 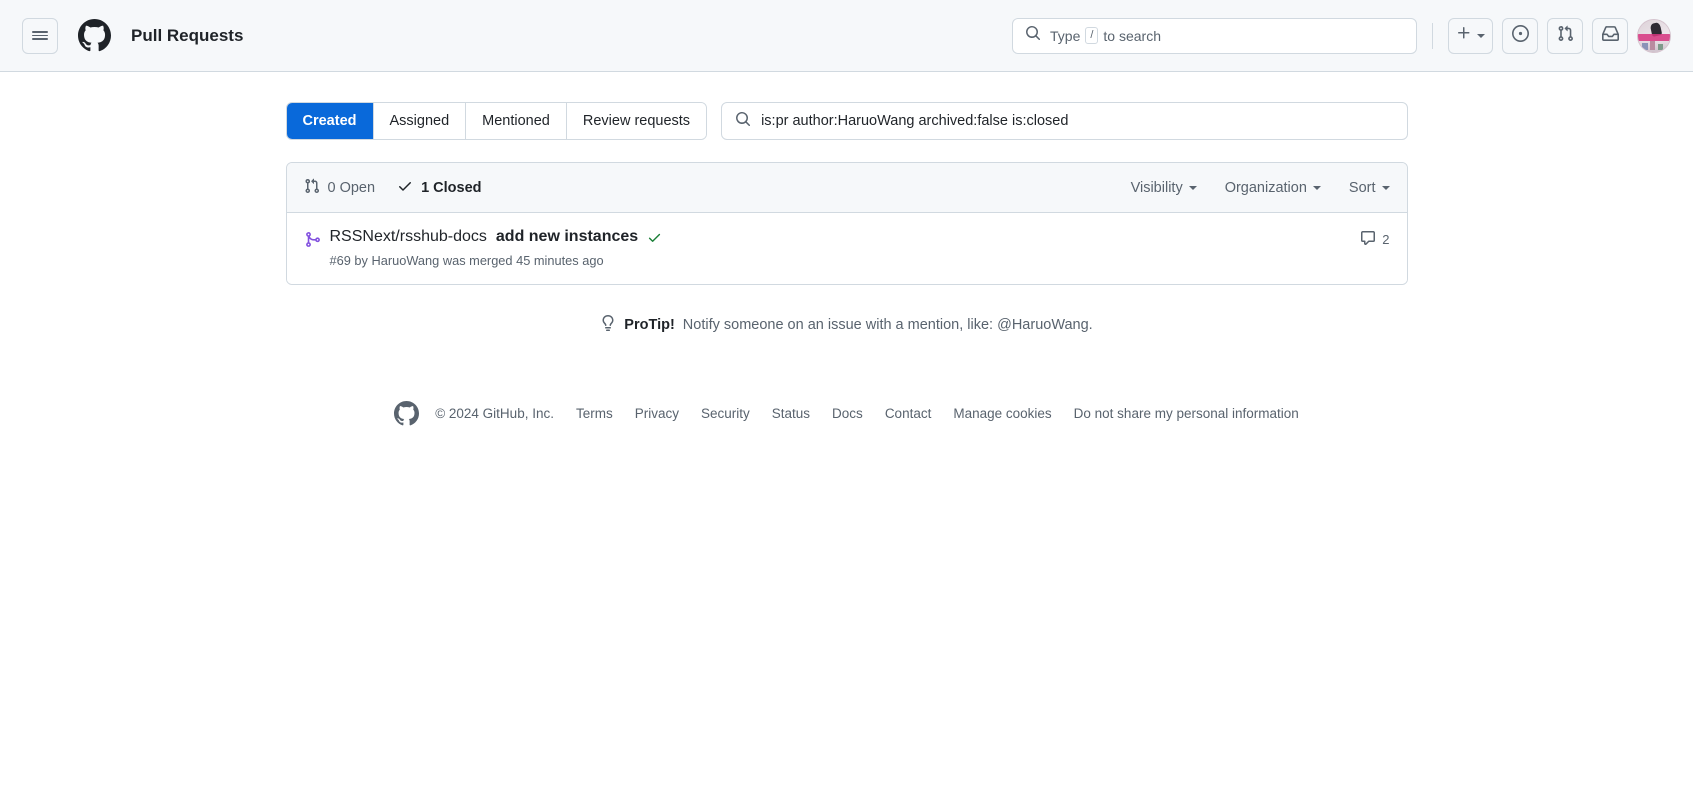 What do you see at coordinates (1186, 413) in the screenshot?
I see `footer-link-do-not-share: Do not share my personal information` at bounding box center [1186, 413].